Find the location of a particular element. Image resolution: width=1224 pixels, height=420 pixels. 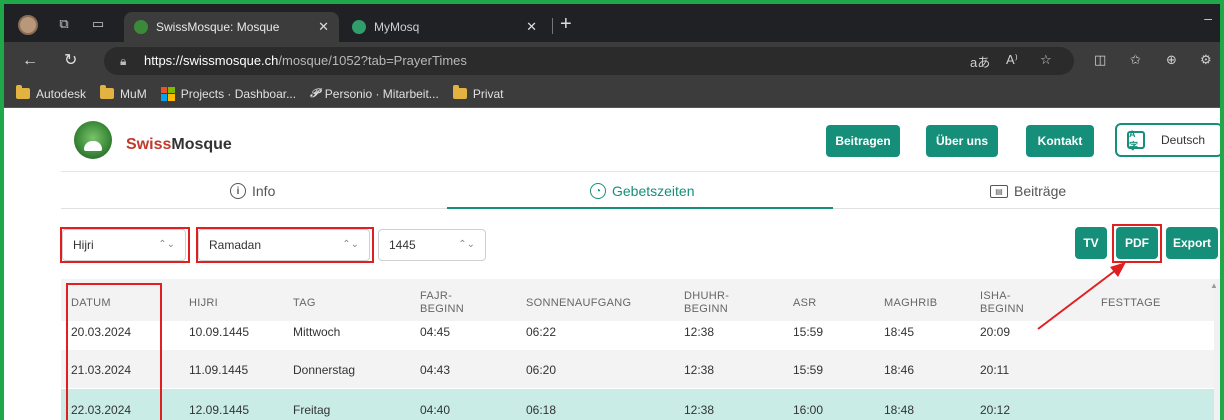

mymosq-favicon is located at coordinates (359, 27).